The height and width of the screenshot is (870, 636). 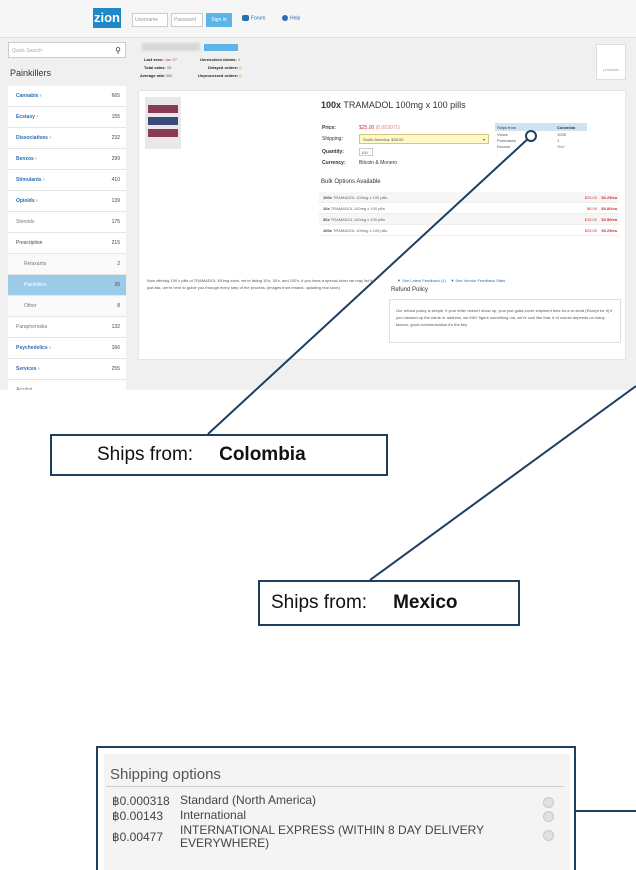 I want to click on signin-button: Sign in, so click(x=219, y=20).